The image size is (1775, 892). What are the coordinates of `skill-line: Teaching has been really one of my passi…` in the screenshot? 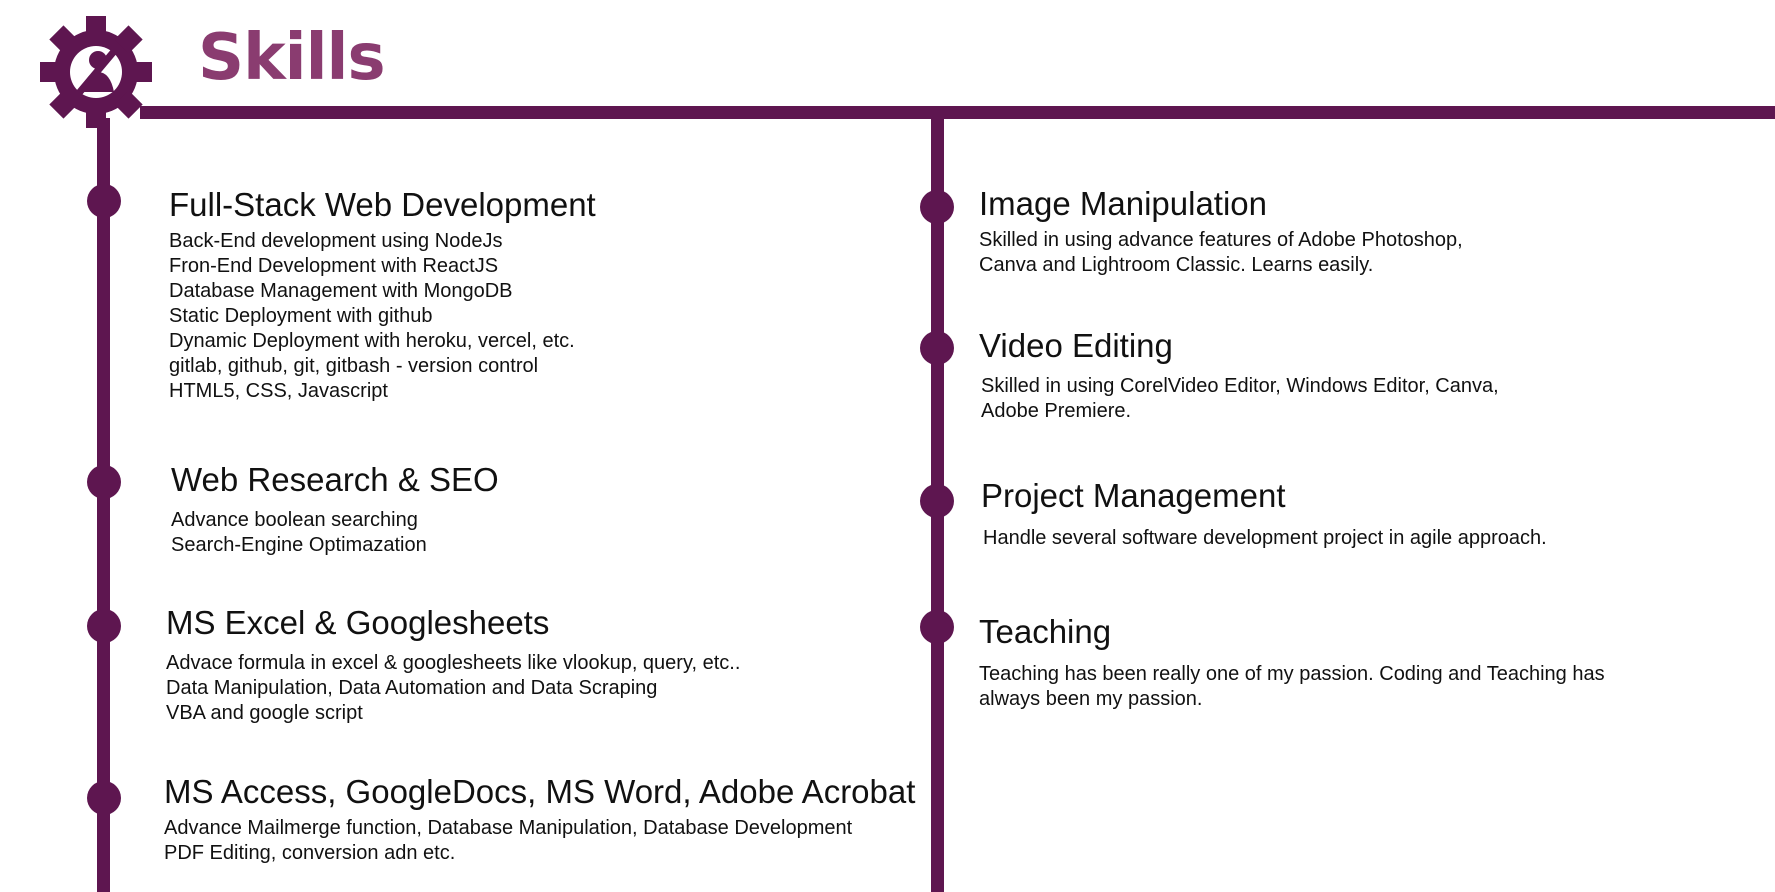 It's located at (1292, 674).